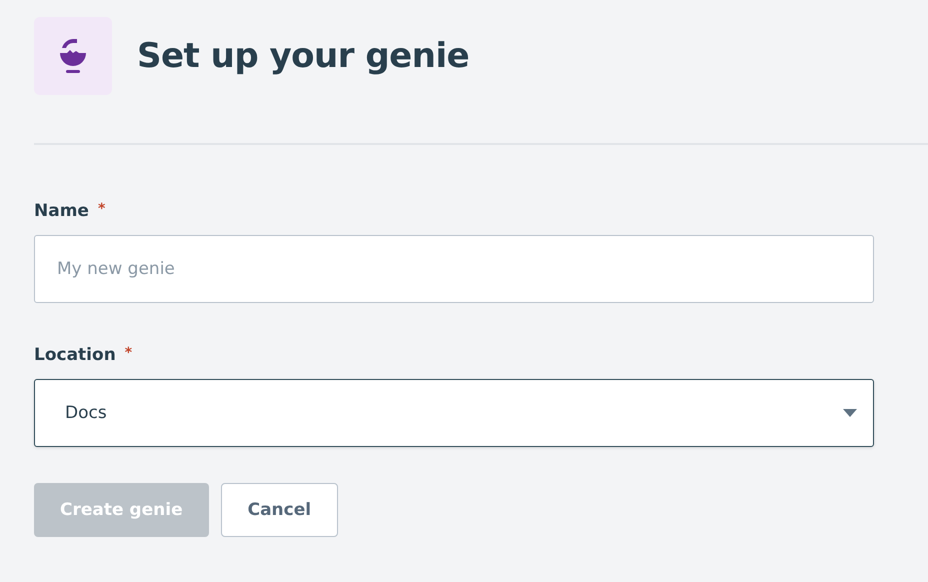 This screenshot has width=928, height=582. Describe the element at coordinates (454, 269) in the screenshot. I see `name-field: My new genie` at that location.